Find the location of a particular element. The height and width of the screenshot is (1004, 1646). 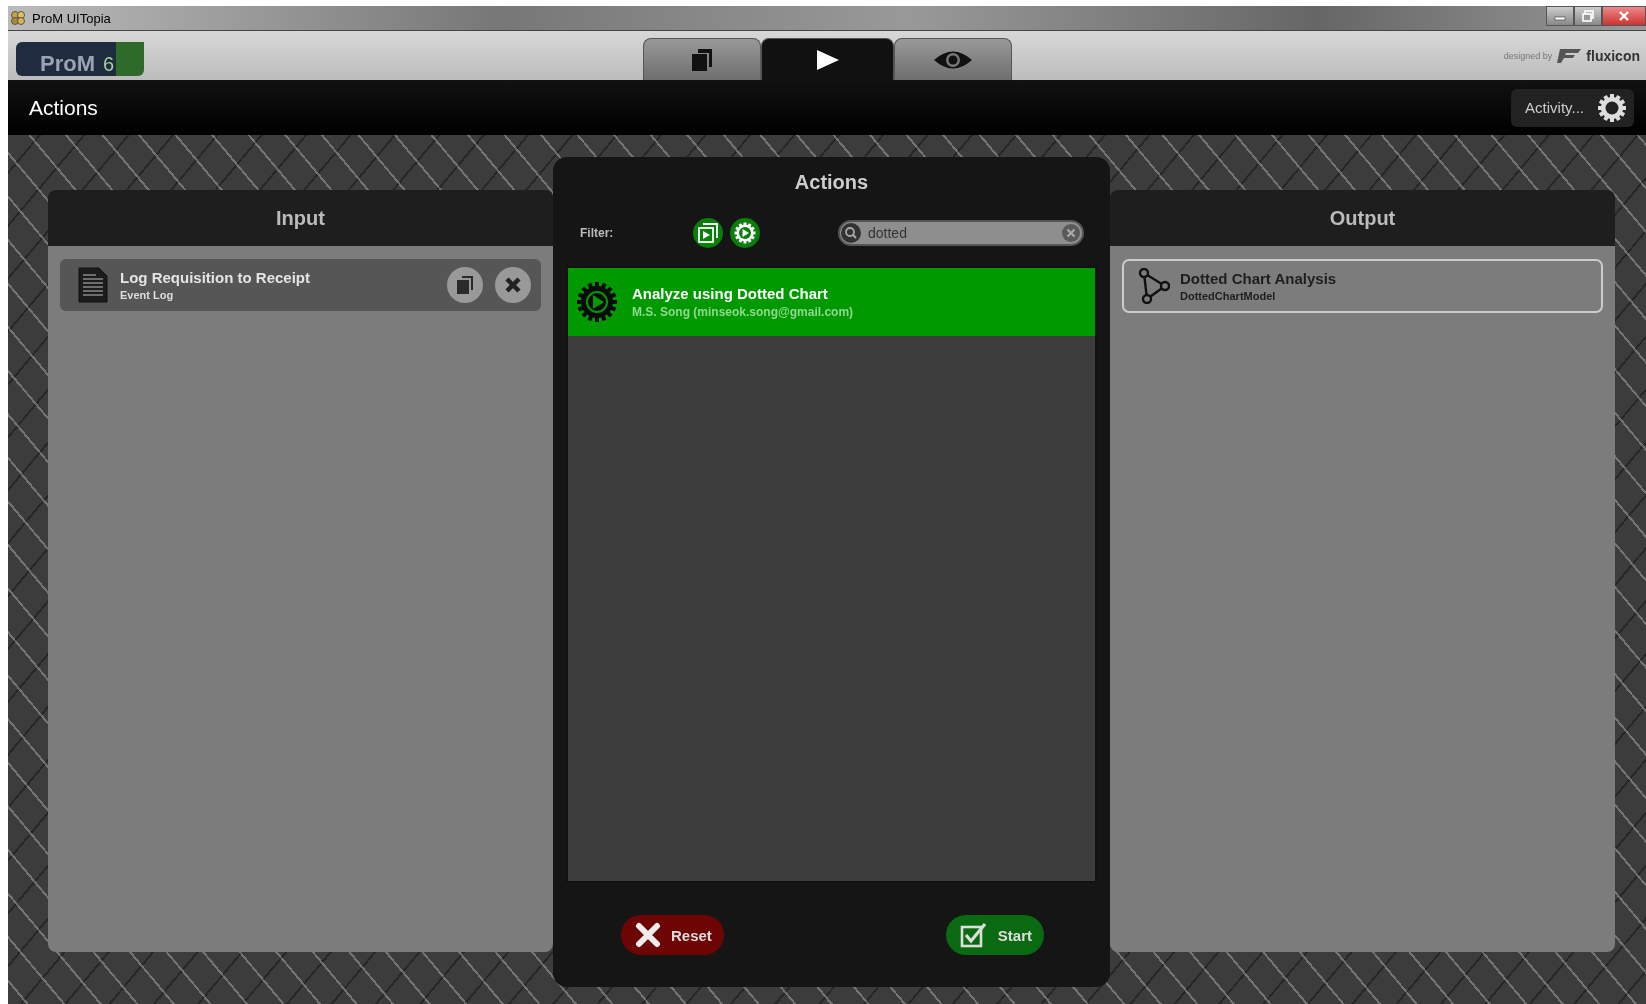

close-button is located at coordinates (1624, 16).